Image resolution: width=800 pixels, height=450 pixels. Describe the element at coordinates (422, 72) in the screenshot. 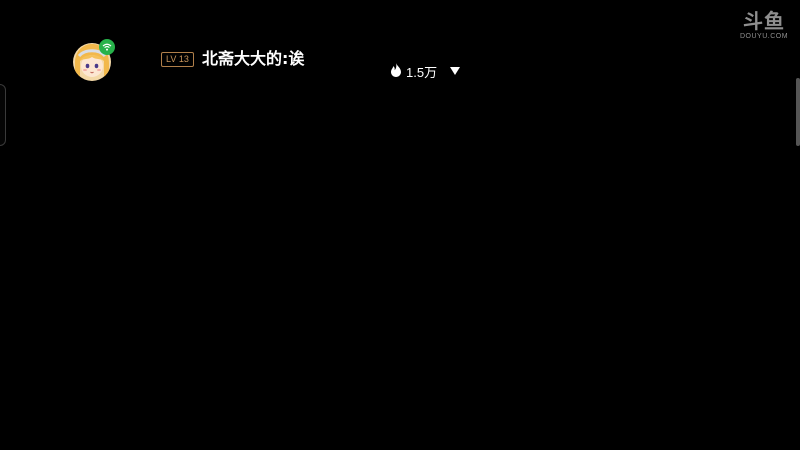

I see `popularity-value: 1.5万` at that location.